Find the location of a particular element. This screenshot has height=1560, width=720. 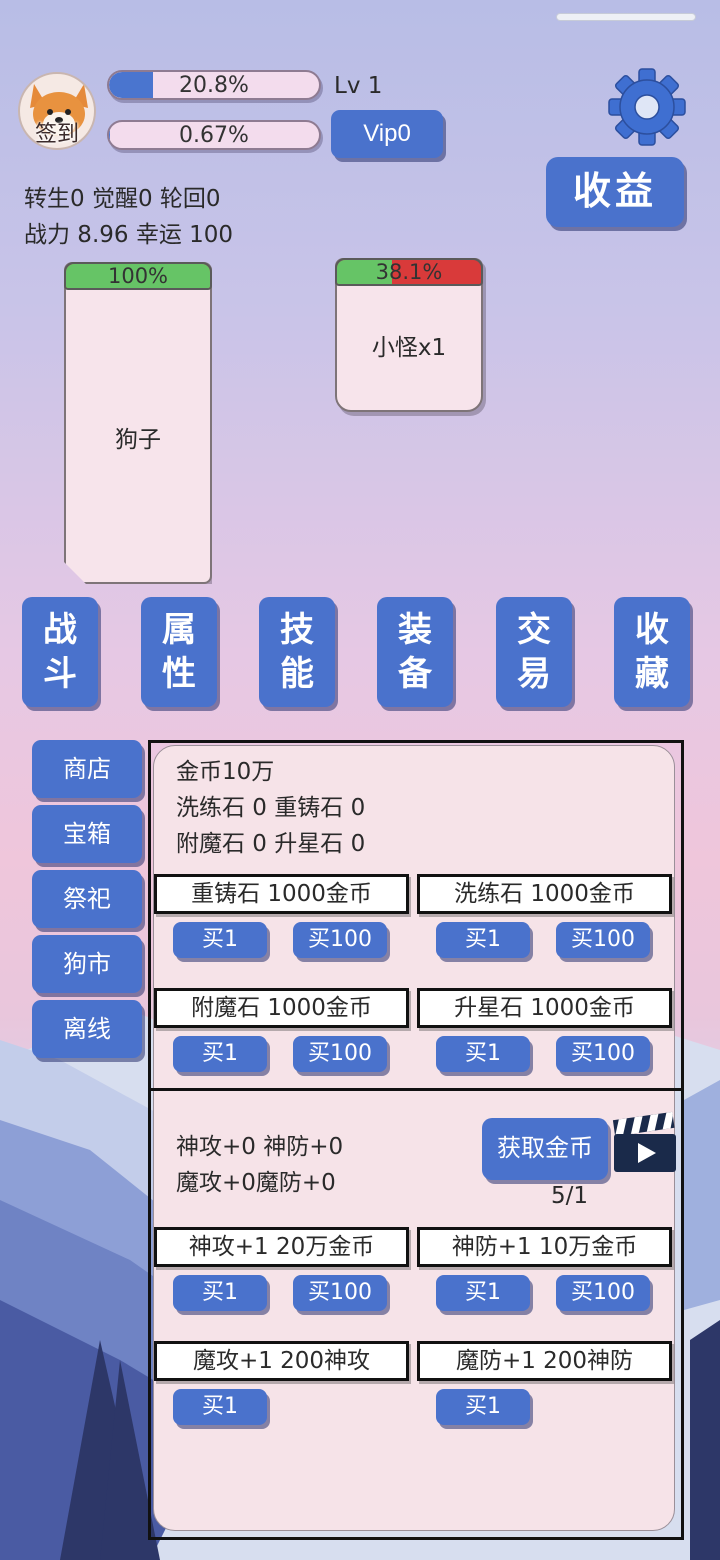

tab-char: 斗 is located at coordinates (60, 674).